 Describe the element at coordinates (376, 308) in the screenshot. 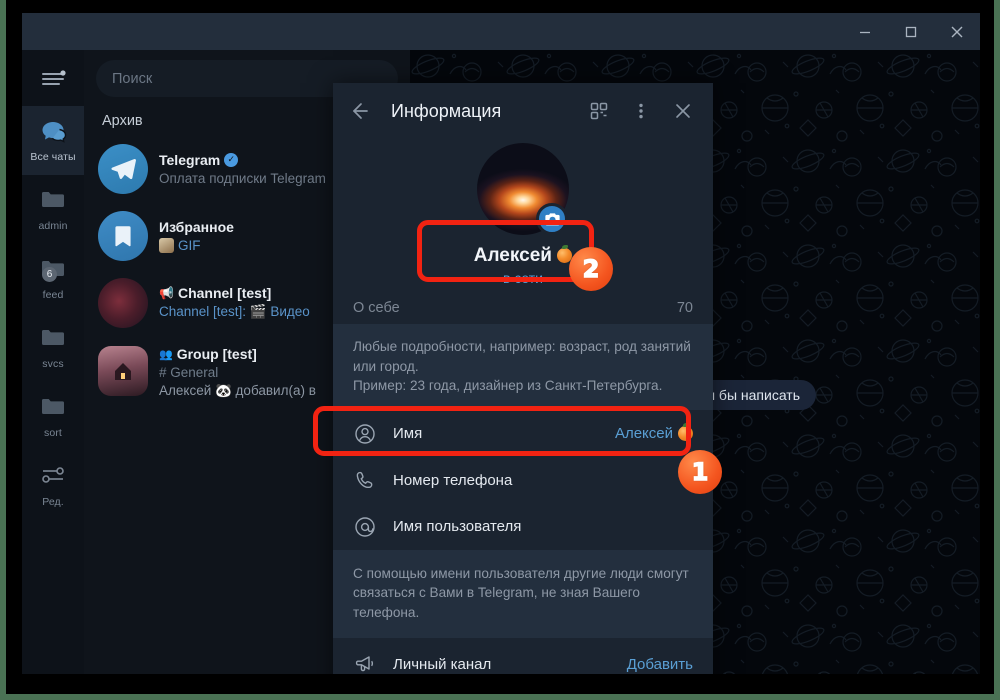

I see `about-label: О себе` at that location.